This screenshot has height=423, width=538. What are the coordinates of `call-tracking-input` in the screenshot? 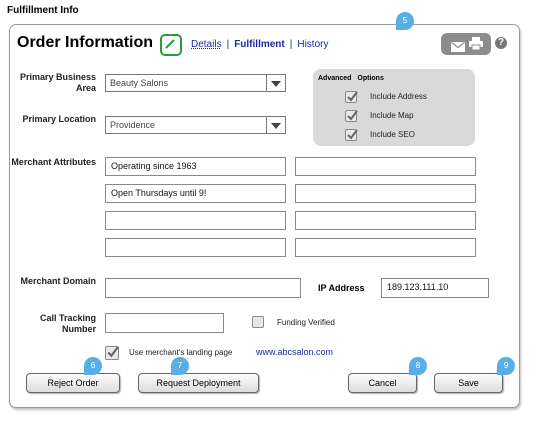 It's located at (164, 323).